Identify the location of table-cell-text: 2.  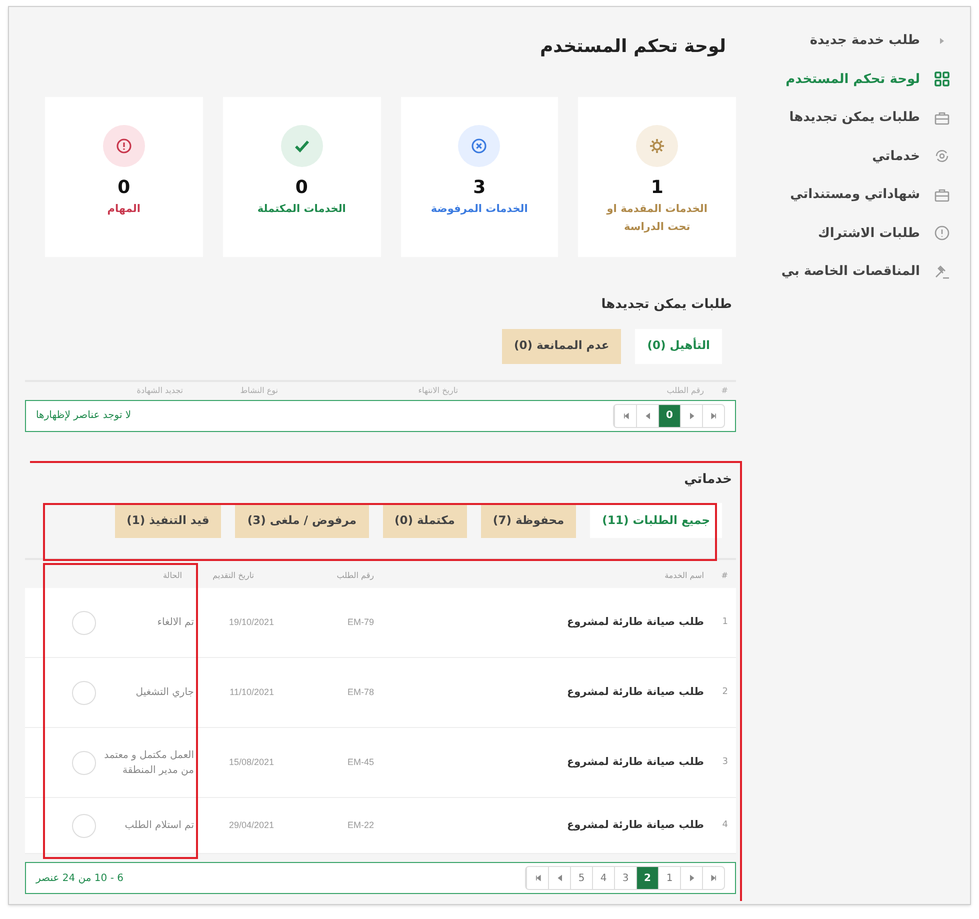
(724, 692).